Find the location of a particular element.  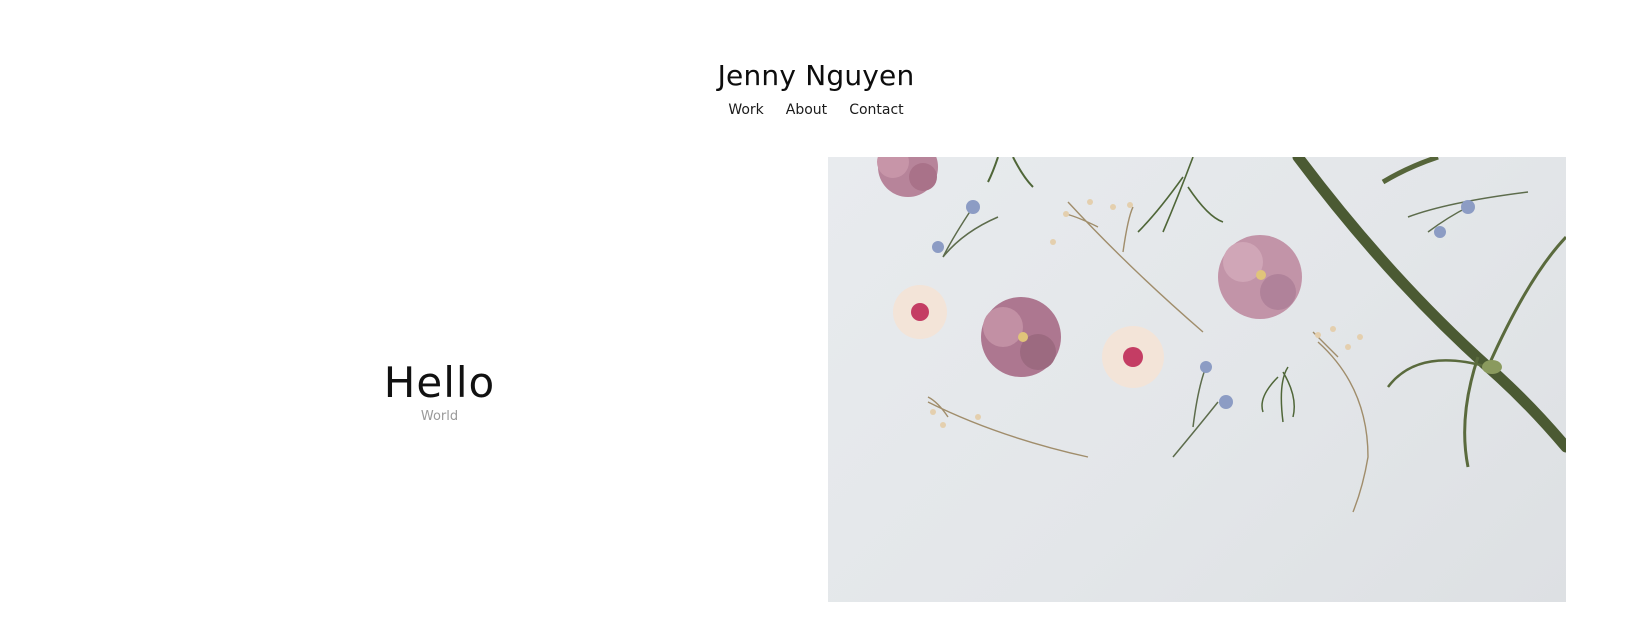

site-title: Jenny Nguyen is located at coordinates (816, 76).